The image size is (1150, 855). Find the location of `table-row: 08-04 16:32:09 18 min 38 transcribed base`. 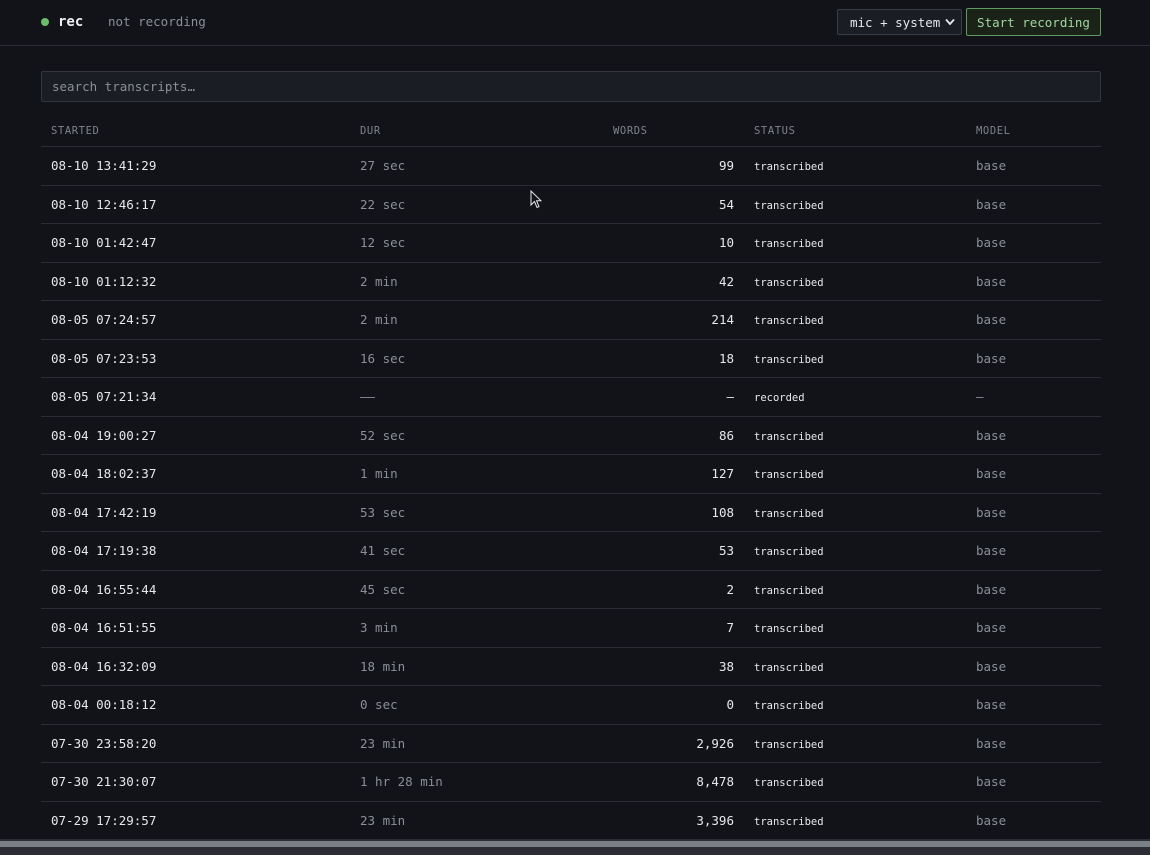

table-row: 08-04 16:32:09 18 min 38 transcribed base is located at coordinates (571, 667).